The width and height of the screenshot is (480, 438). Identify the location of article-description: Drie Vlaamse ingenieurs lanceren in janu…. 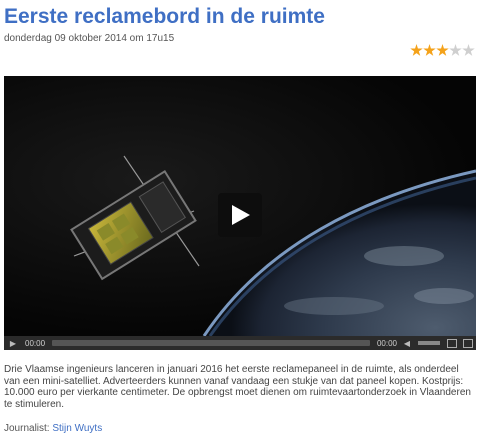
(237, 387).